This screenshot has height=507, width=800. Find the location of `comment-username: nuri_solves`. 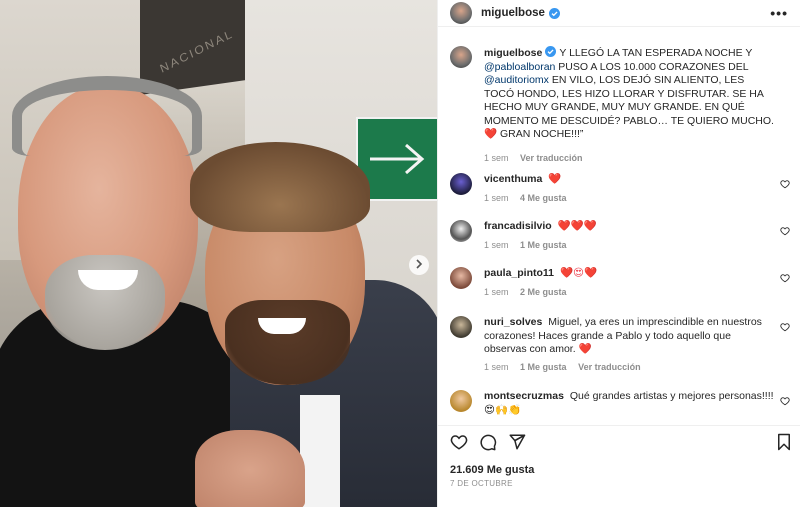

comment-username: nuri_solves is located at coordinates (513, 322).